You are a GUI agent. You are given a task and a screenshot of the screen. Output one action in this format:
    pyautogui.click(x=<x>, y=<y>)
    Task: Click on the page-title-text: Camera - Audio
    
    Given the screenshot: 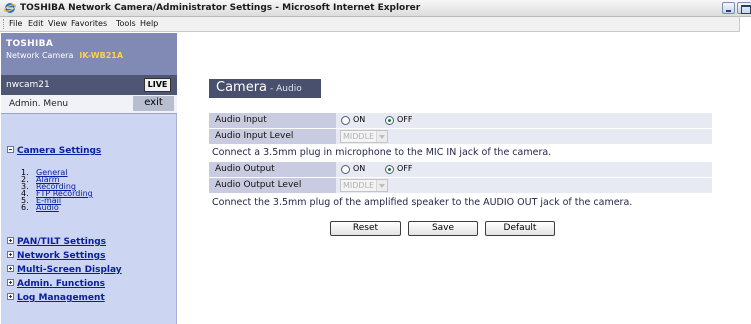 What is the action you would take?
    pyautogui.click(x=259, y=87)
    